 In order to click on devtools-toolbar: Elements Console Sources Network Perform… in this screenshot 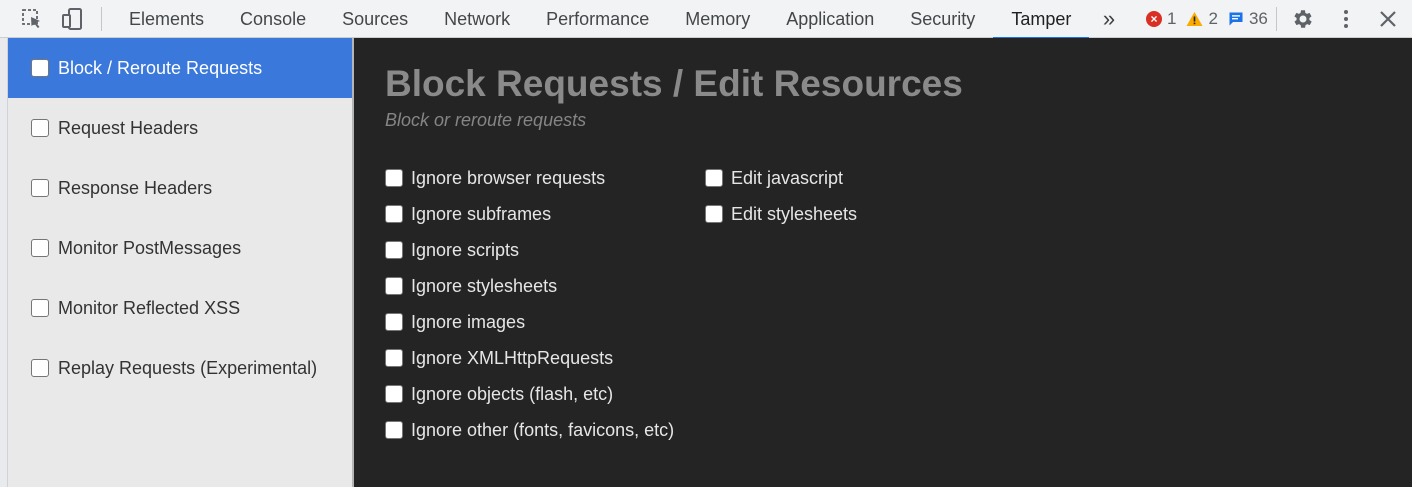, I will do `click(706, 19)`.